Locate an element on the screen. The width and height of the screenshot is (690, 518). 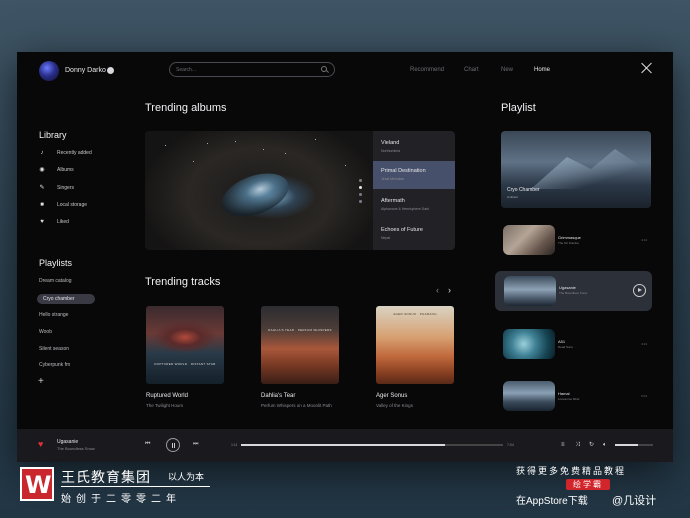
library-item-albums: ◉ Albums is located at coordinates (84, 171).